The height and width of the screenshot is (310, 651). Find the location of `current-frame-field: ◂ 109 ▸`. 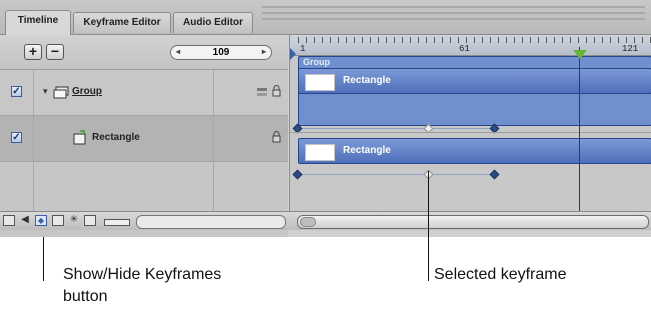

current-frame-field: ◂ 109 ▸ is located at coordinates (221, 52).